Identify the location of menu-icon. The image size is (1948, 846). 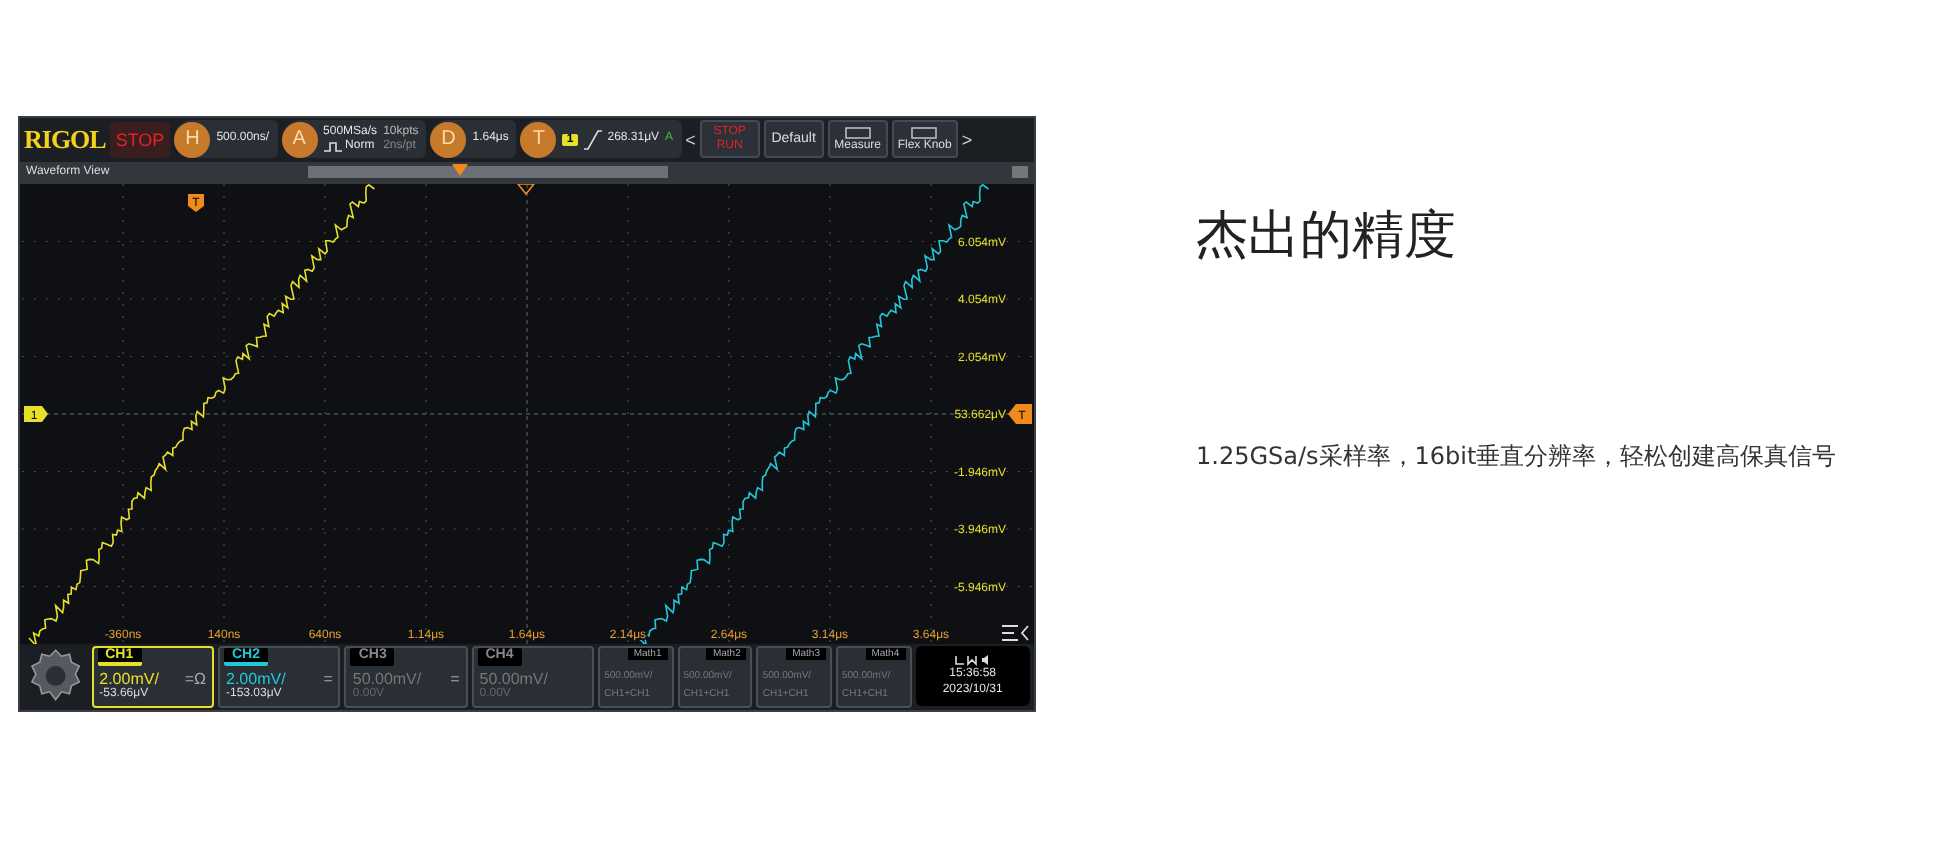
(1015, 632).